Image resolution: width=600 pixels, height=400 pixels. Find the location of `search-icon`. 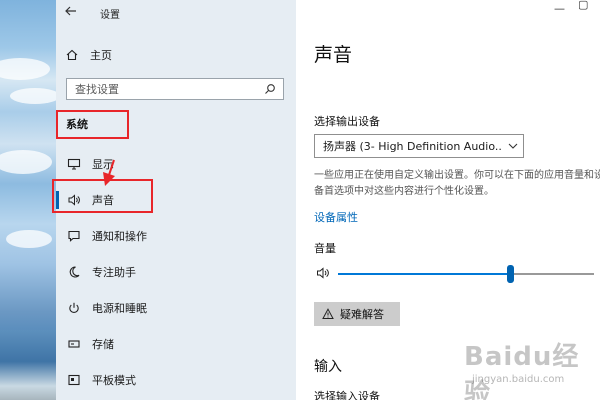

search-icon is located at coordinates (270, 89).